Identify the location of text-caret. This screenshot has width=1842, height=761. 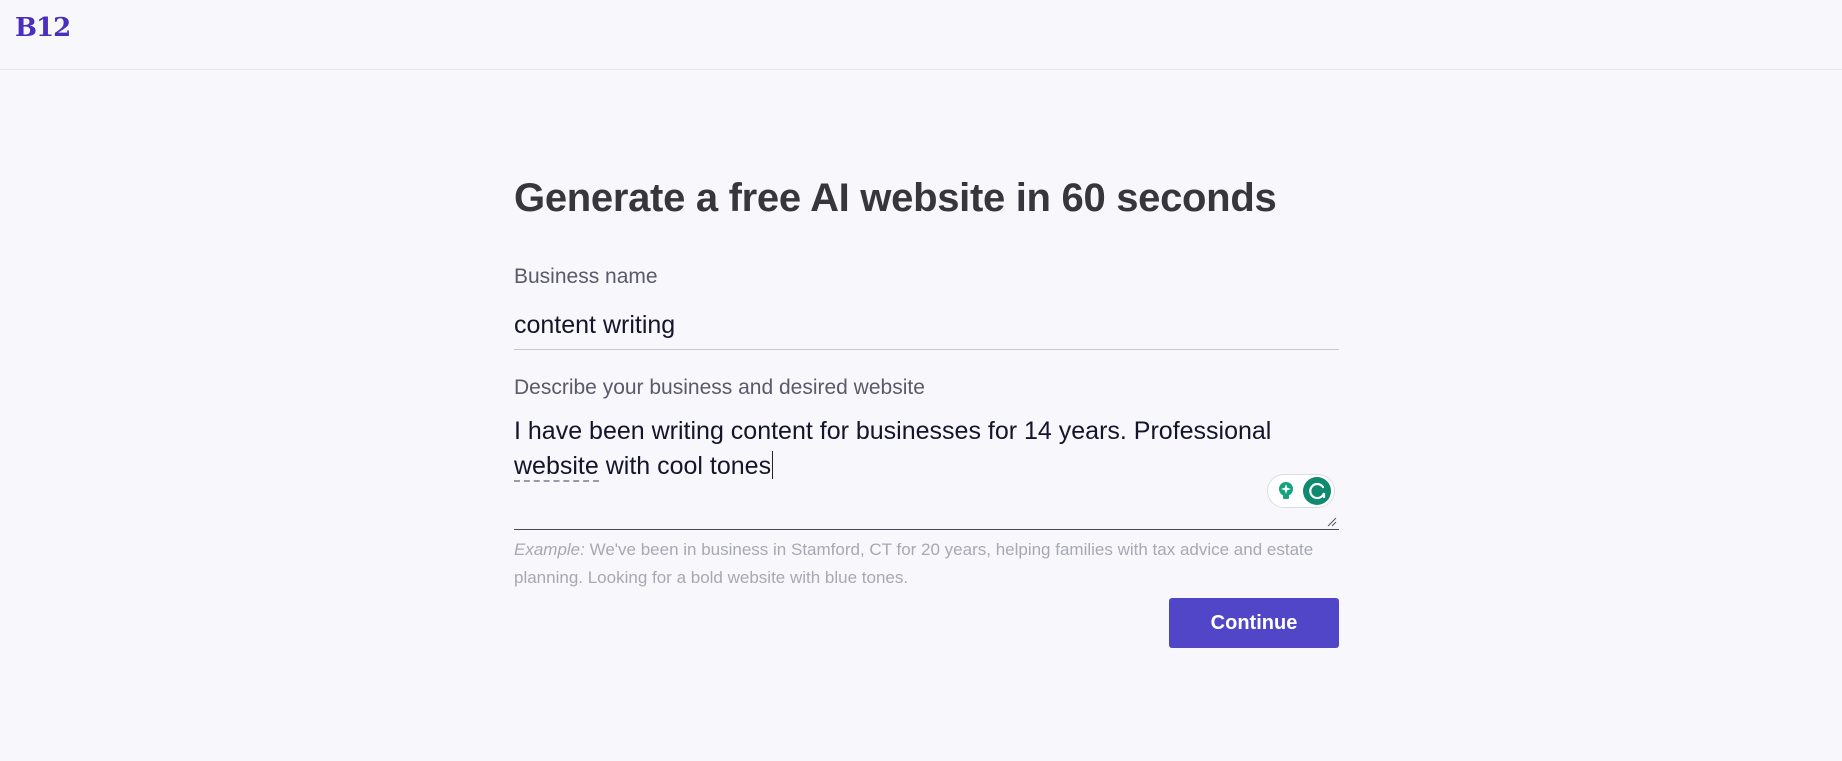
(773, 465).